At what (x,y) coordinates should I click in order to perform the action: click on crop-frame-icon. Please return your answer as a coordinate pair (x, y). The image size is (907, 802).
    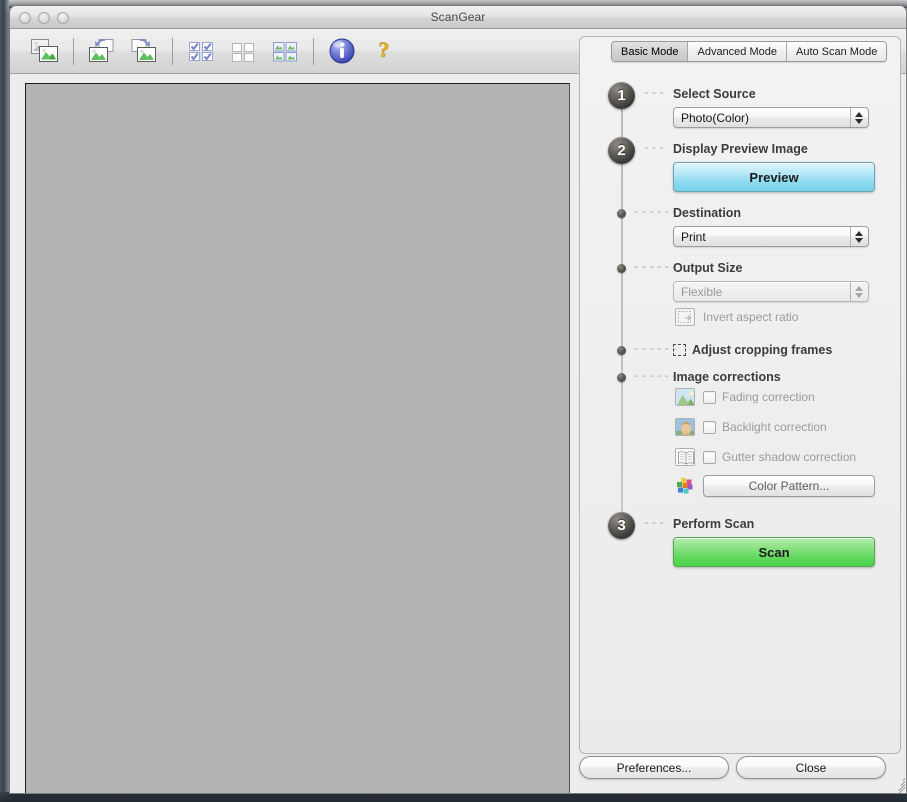
    Looking at the image, I should click on (679, 350).